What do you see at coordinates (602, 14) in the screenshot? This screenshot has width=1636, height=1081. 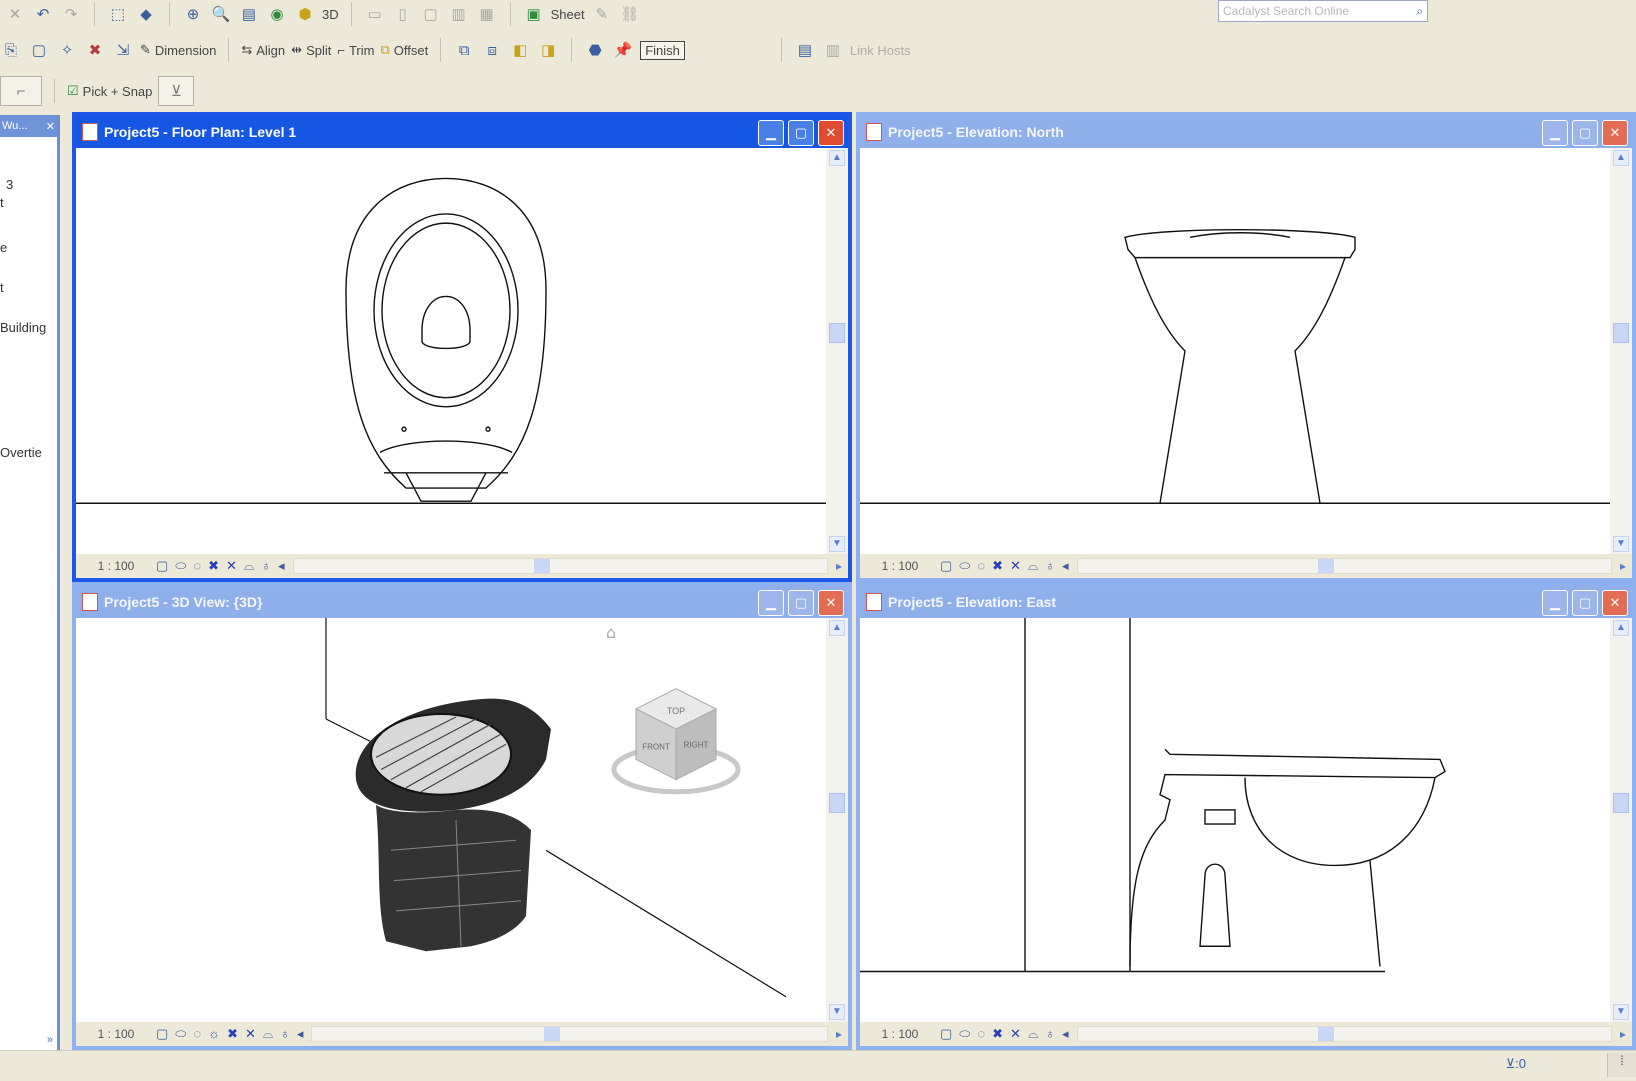 I see `pencil-icon: ✎` at bounding box center [602, 14].